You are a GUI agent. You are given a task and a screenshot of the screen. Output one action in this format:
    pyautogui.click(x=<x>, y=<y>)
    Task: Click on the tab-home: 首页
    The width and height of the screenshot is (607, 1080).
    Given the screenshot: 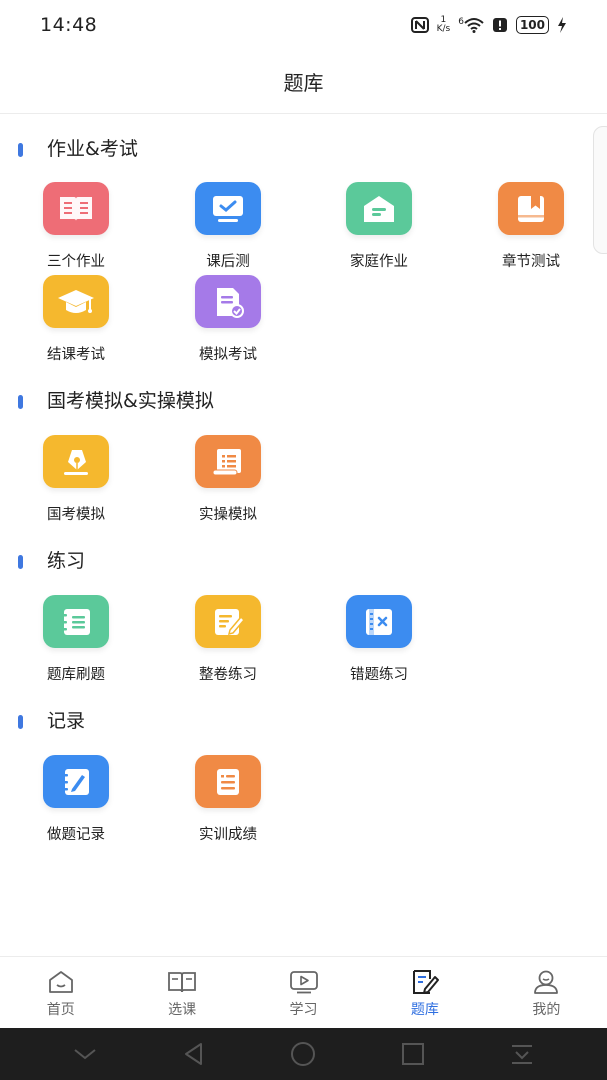 What is the action you would take?
    pyautogui.click(x=60, y=992)
    